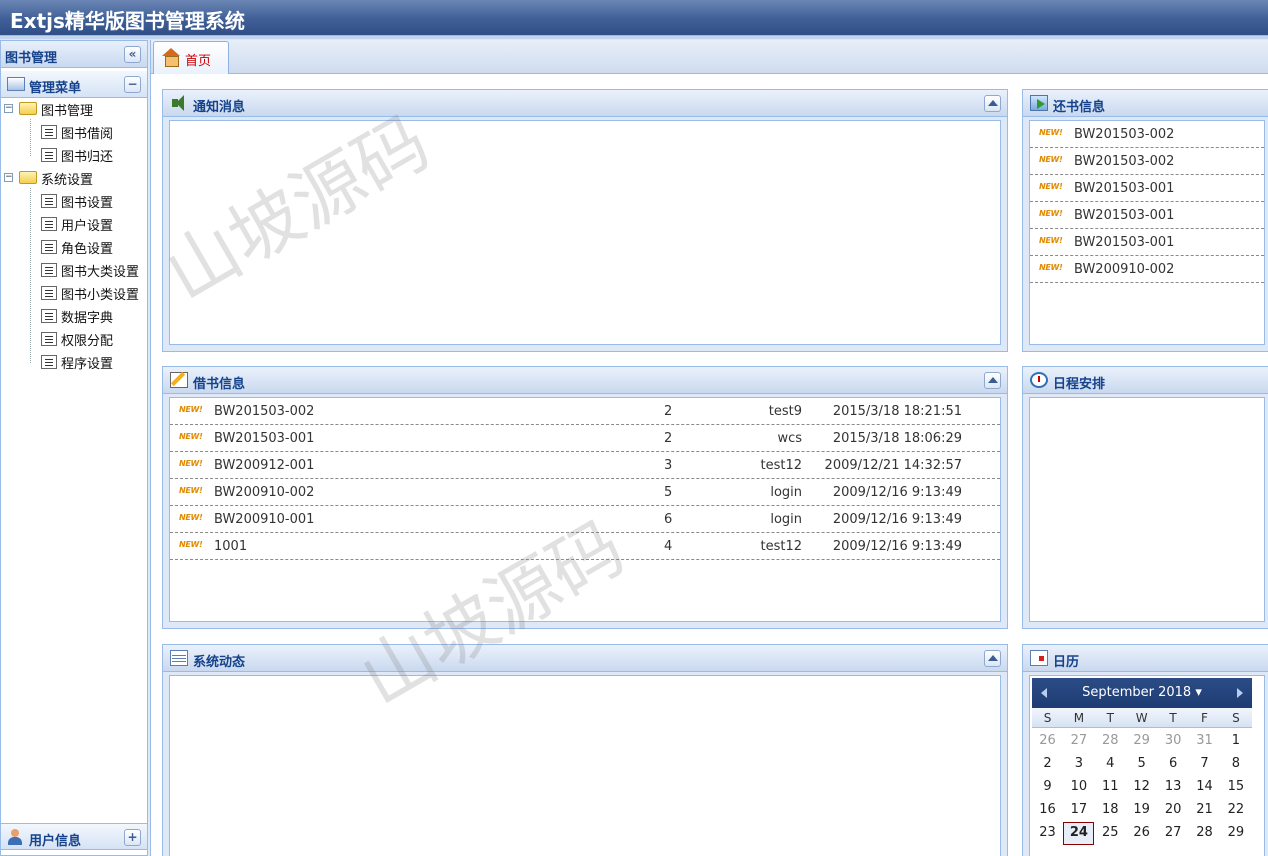 This screenshot has height=856, width=1268. What do you see at coordinates (585, 546) in the screenshot?
I see `table-row: NEW! 1001 4 test12 2009/12/16 9:13:49` at bounding box center [585, 546].